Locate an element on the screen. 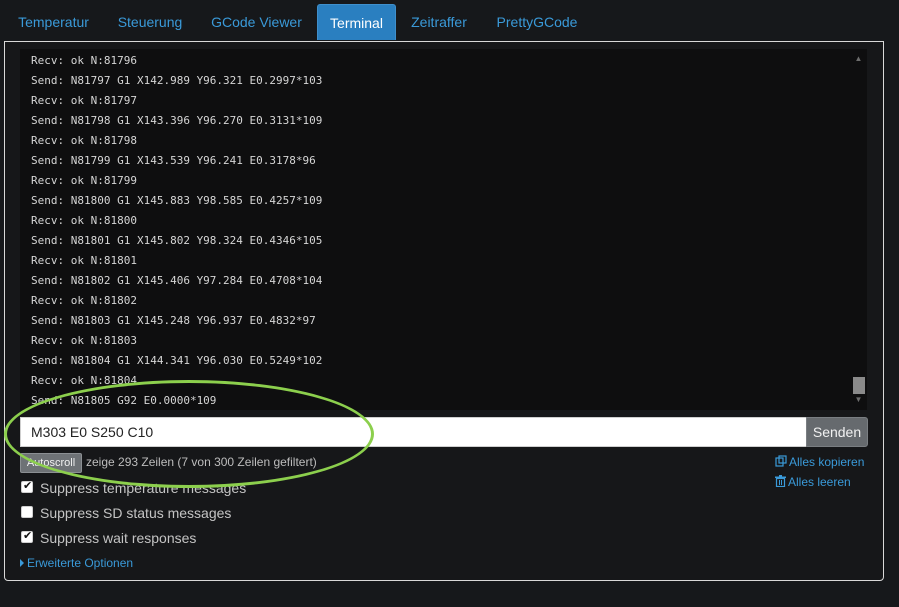 Image resolution: width=899 pixels, height=607 pixels. suppress-sd-status-checkbox is located at coordinates (27, 512).